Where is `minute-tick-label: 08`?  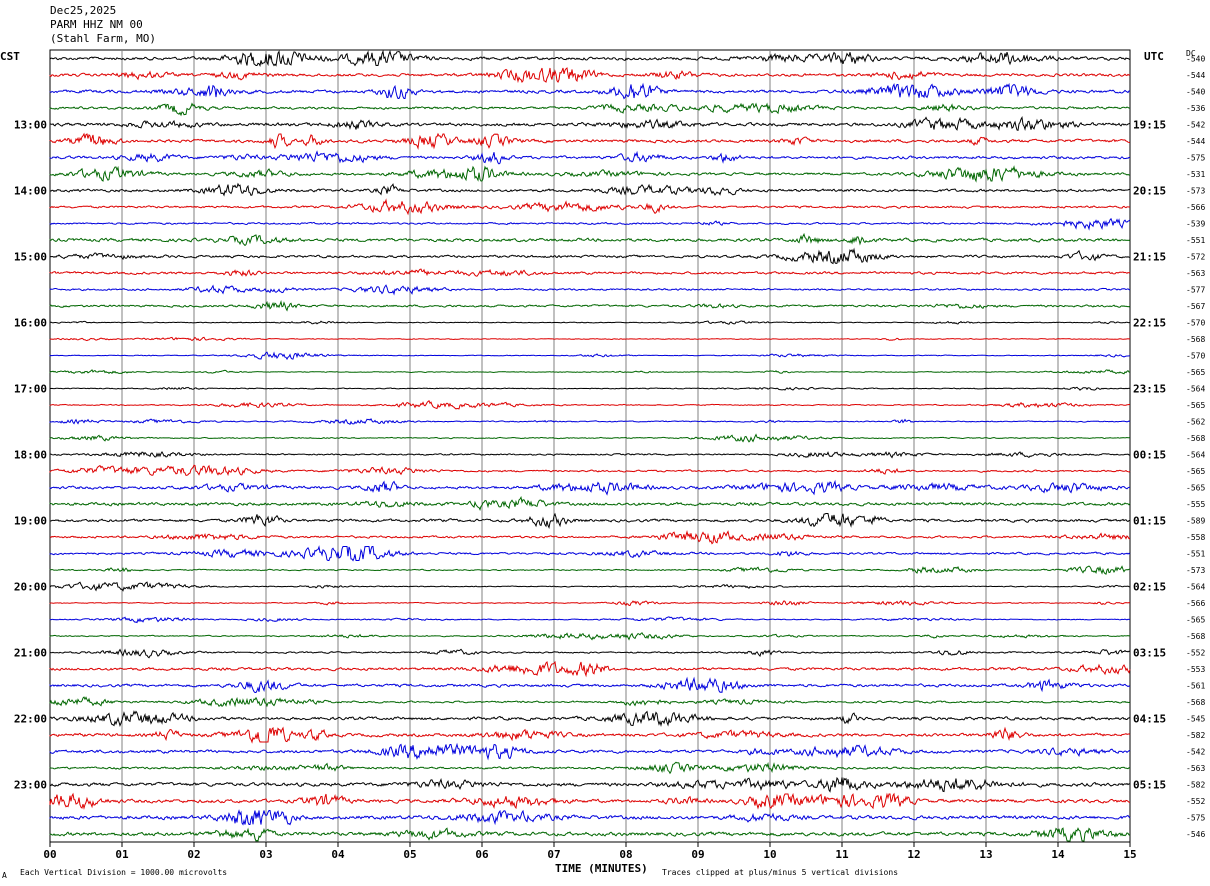
minute-tick-label: 08 is located at coordinates (625, 854).